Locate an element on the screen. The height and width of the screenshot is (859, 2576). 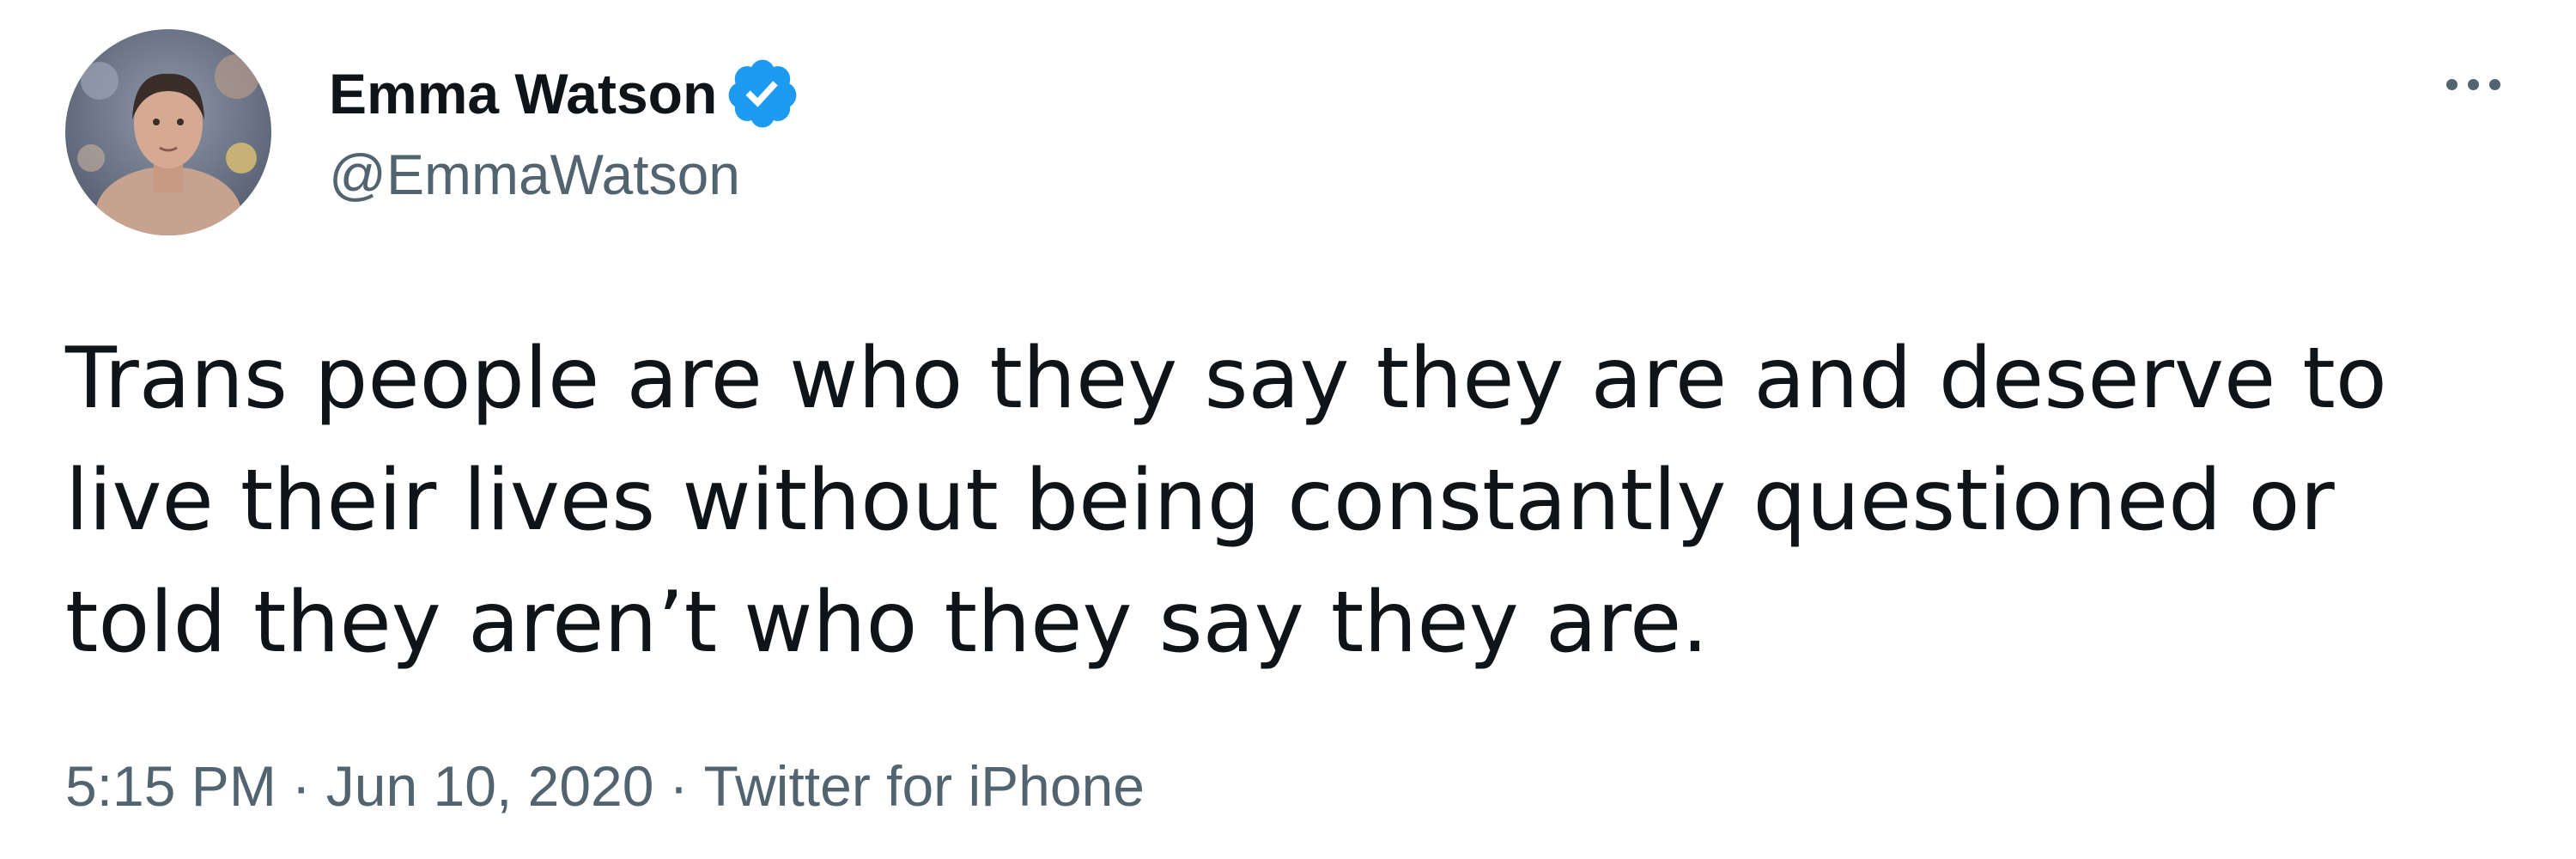
tweet-time: 5:15 PM is located at coordinates (170, 786).